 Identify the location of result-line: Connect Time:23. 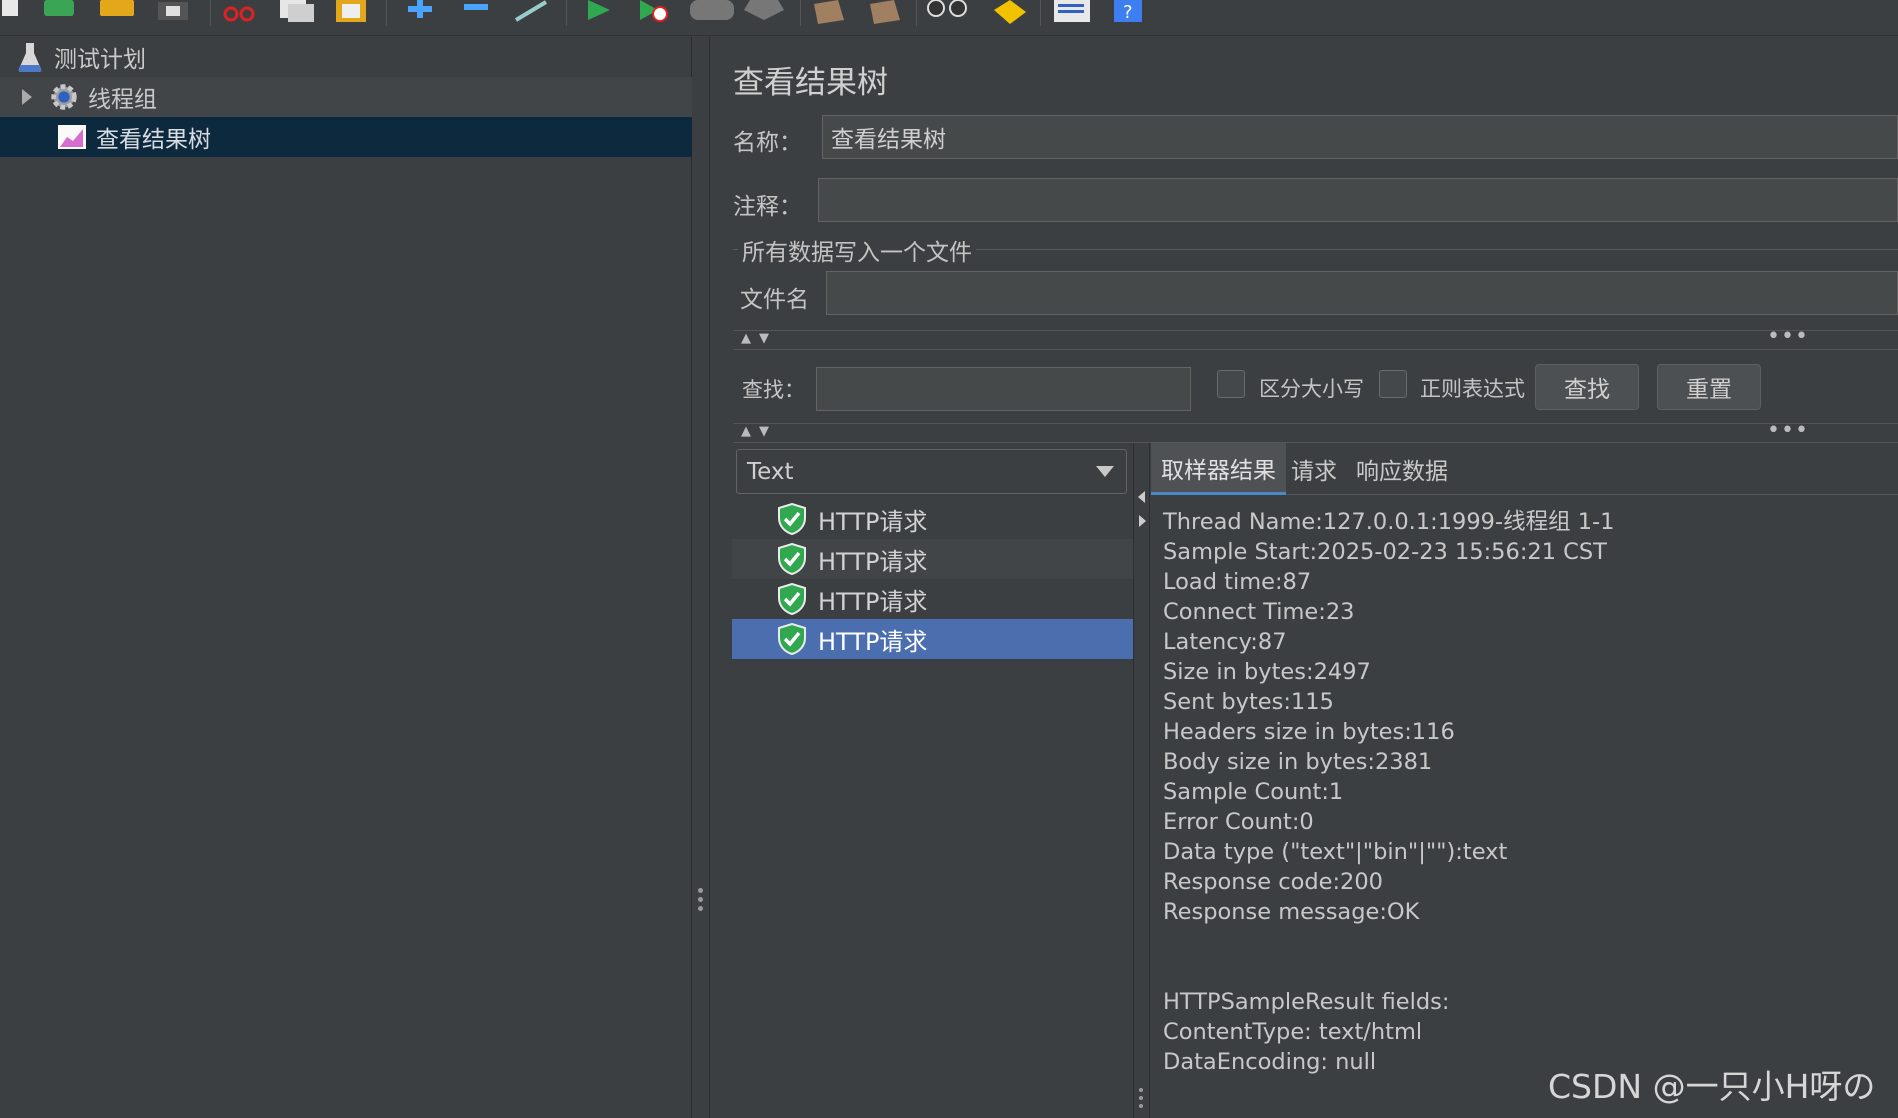
(1259, 612).